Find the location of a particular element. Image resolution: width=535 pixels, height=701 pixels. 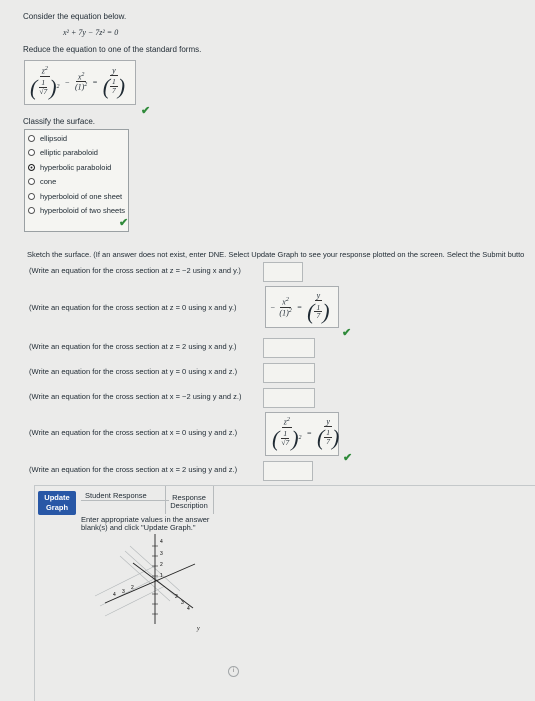

y-tick-label: 2 is located at coordinates (176, 597).